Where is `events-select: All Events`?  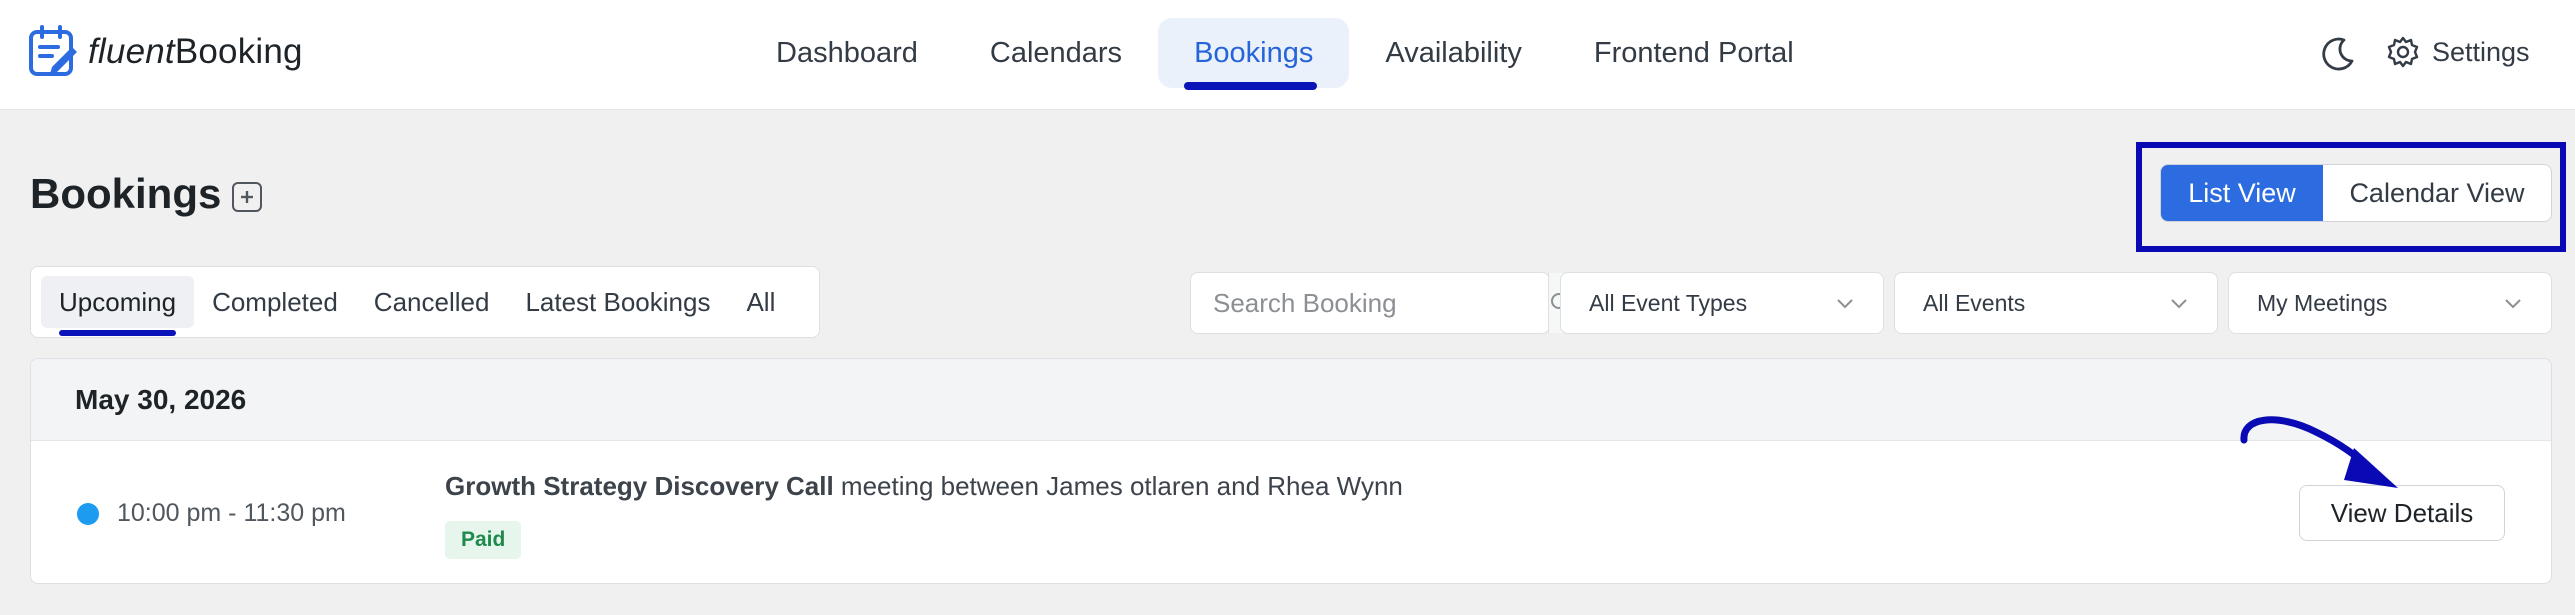 events-select: All Events is located at coordinates (2056, 303).